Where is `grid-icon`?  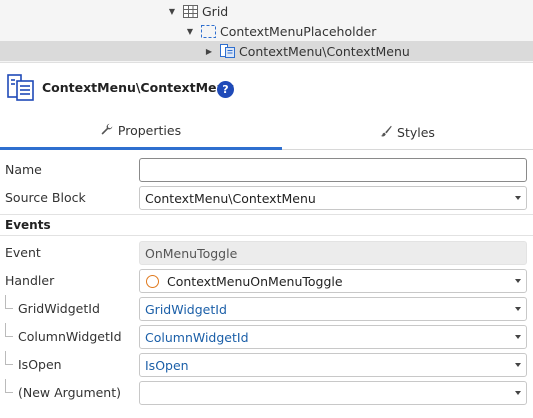 grid-icon is located at coordinates (190, 11).